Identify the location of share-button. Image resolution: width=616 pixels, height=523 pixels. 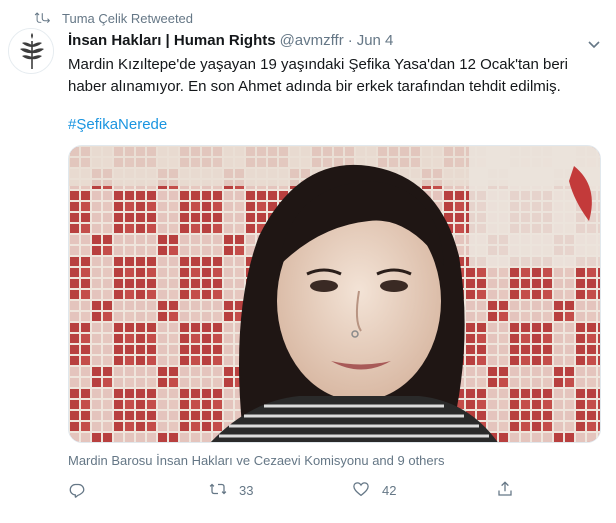
(511, 490).